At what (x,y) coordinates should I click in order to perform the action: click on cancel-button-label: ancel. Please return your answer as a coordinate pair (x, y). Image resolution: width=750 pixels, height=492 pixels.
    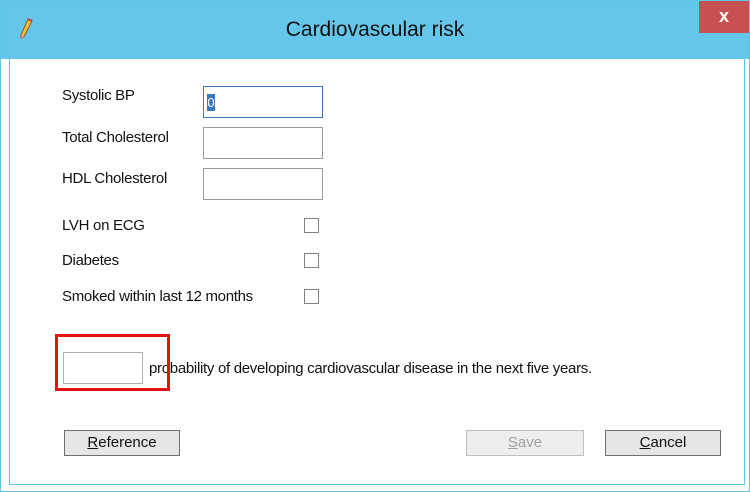
    Looking at the image, I should click on (668, 442).